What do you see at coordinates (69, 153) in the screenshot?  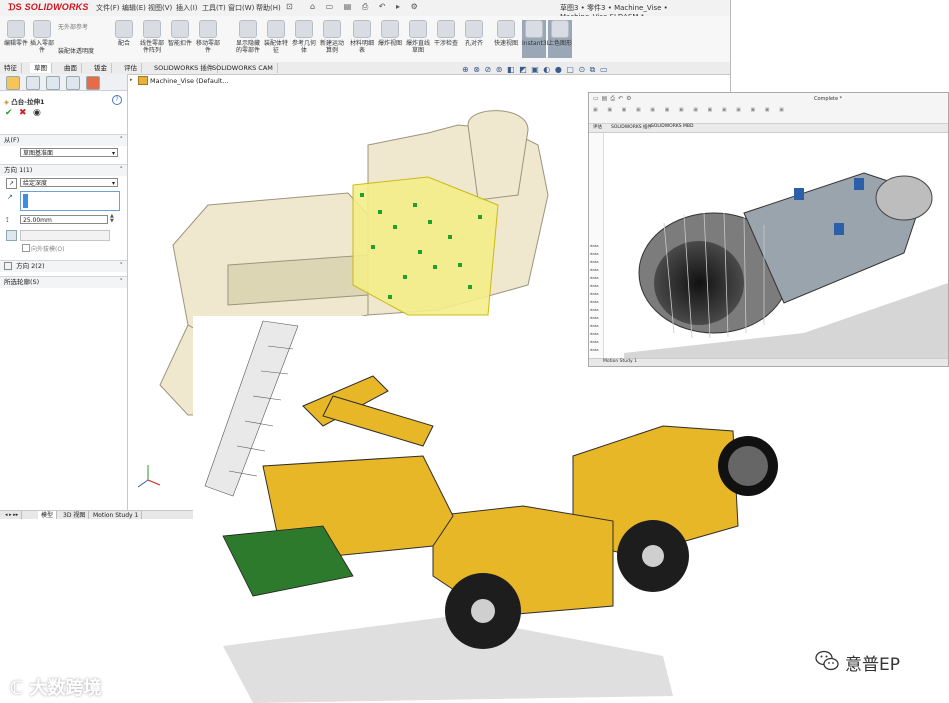 I see `from-select: 草图基准面` at bounding box center [69, 153].